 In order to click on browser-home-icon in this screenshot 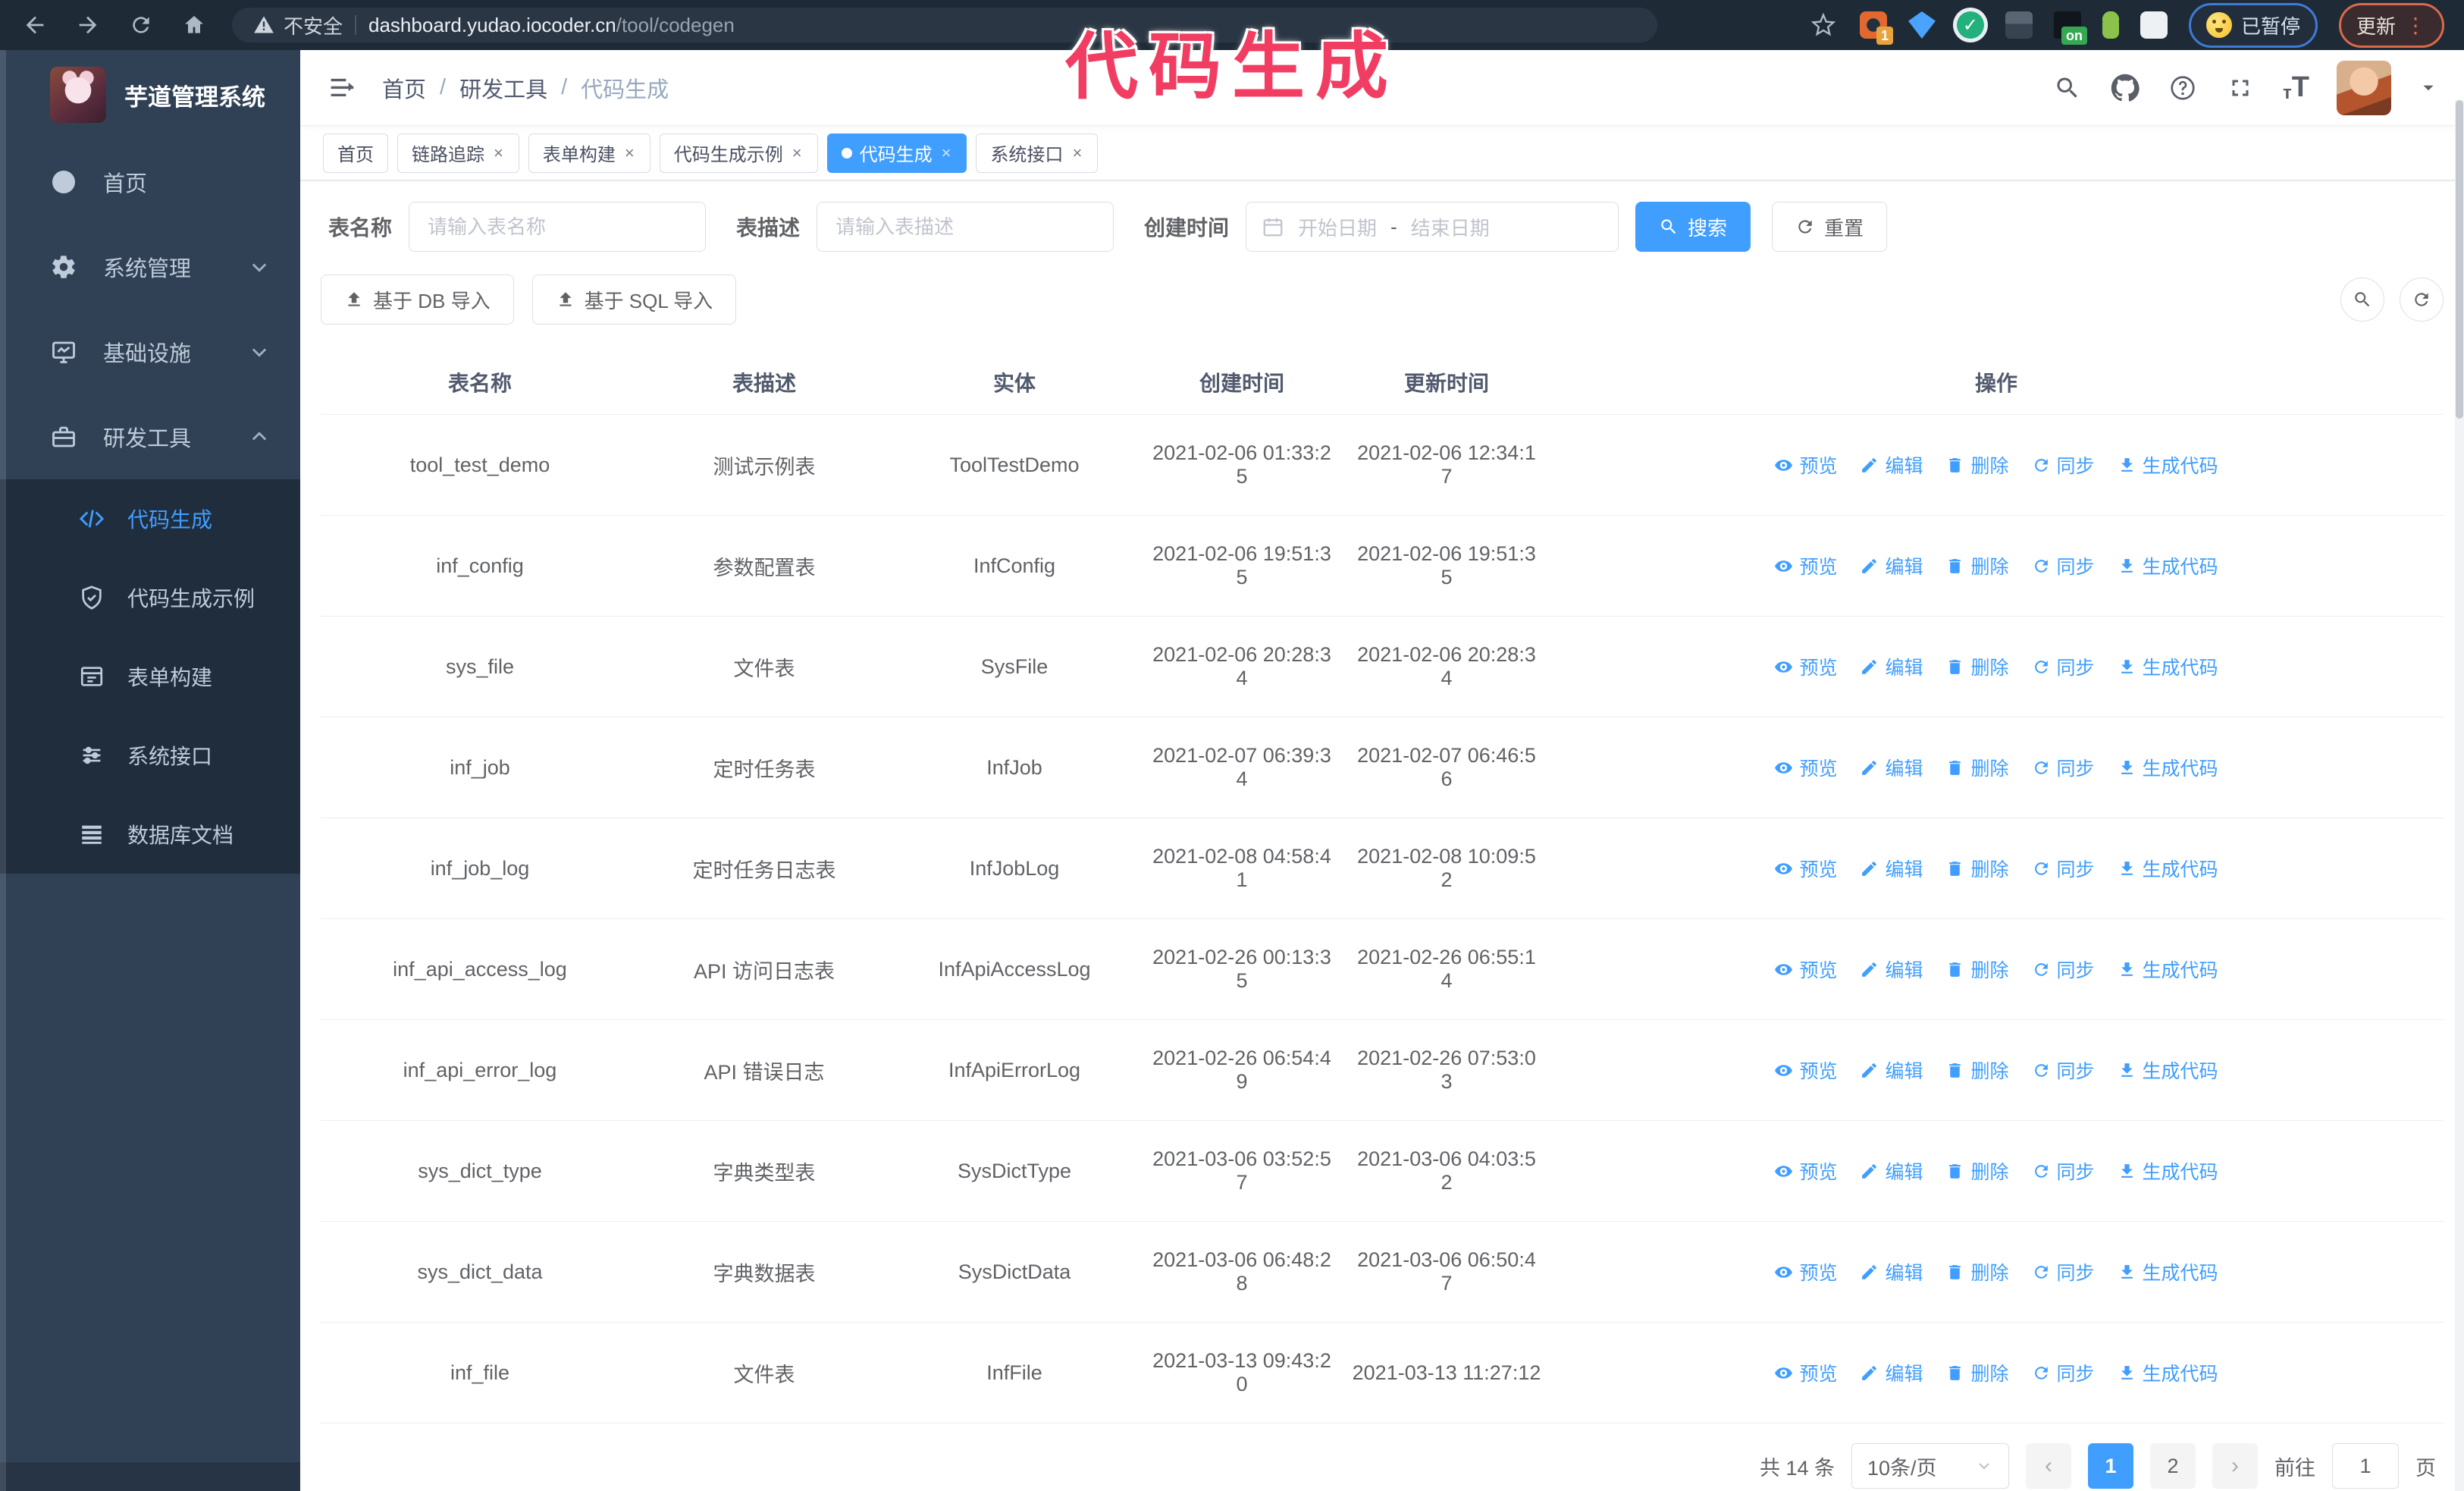, I will do `click(194, 25)`.